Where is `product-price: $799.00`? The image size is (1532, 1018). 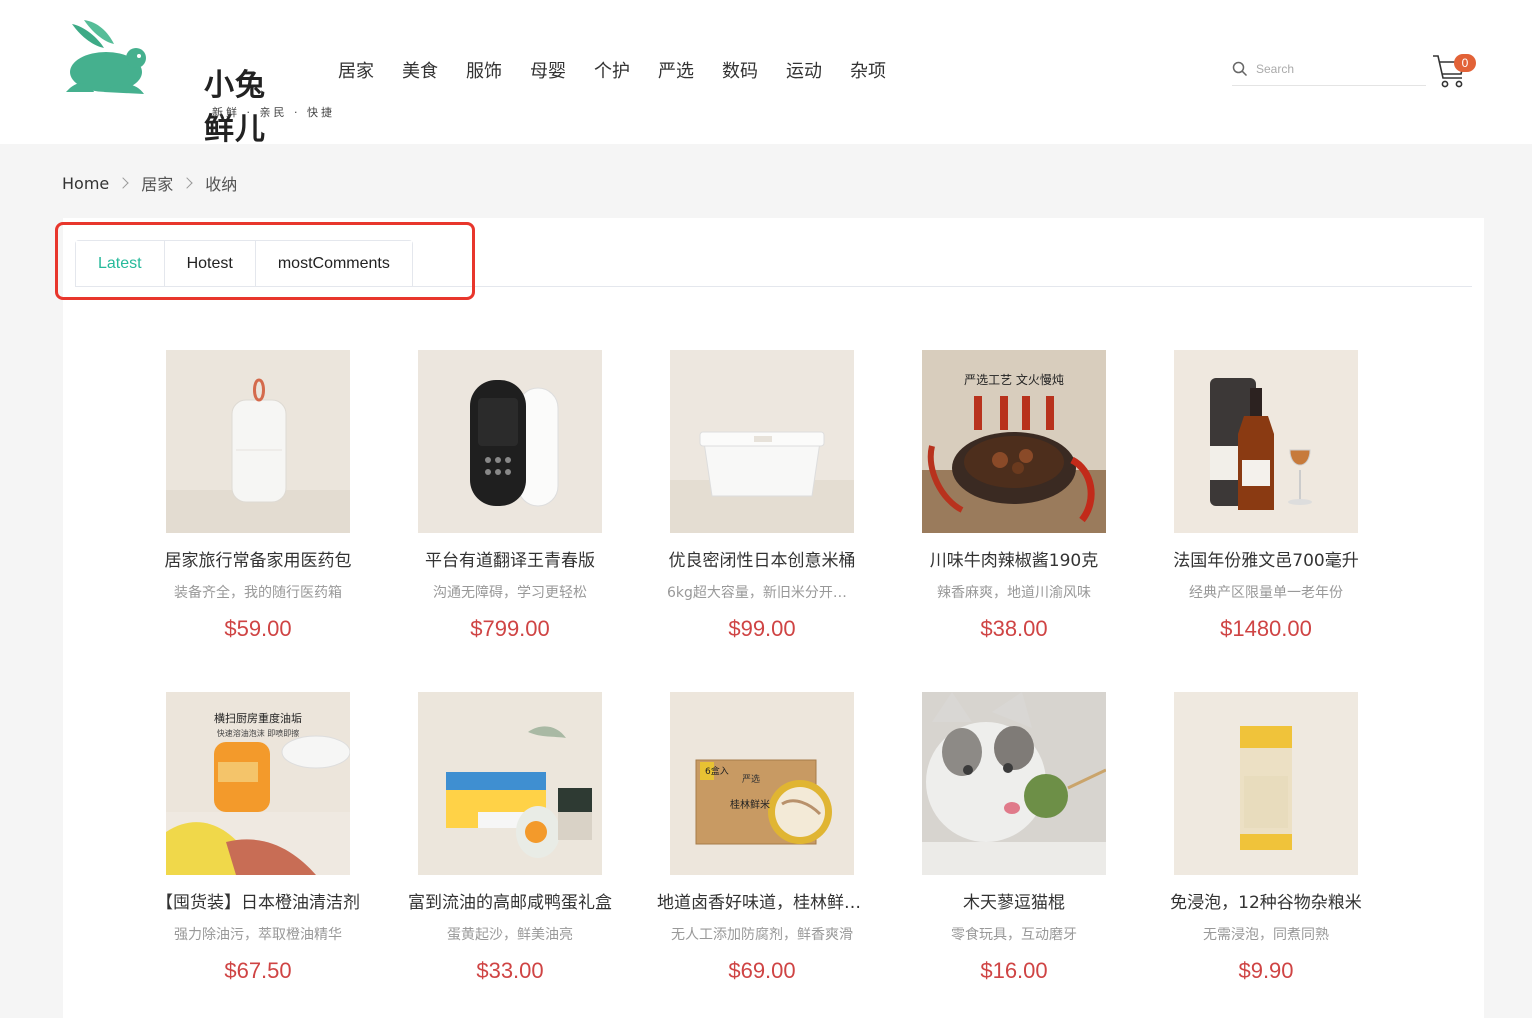
product-price: $799.00 is located at coordinates (510, 628).